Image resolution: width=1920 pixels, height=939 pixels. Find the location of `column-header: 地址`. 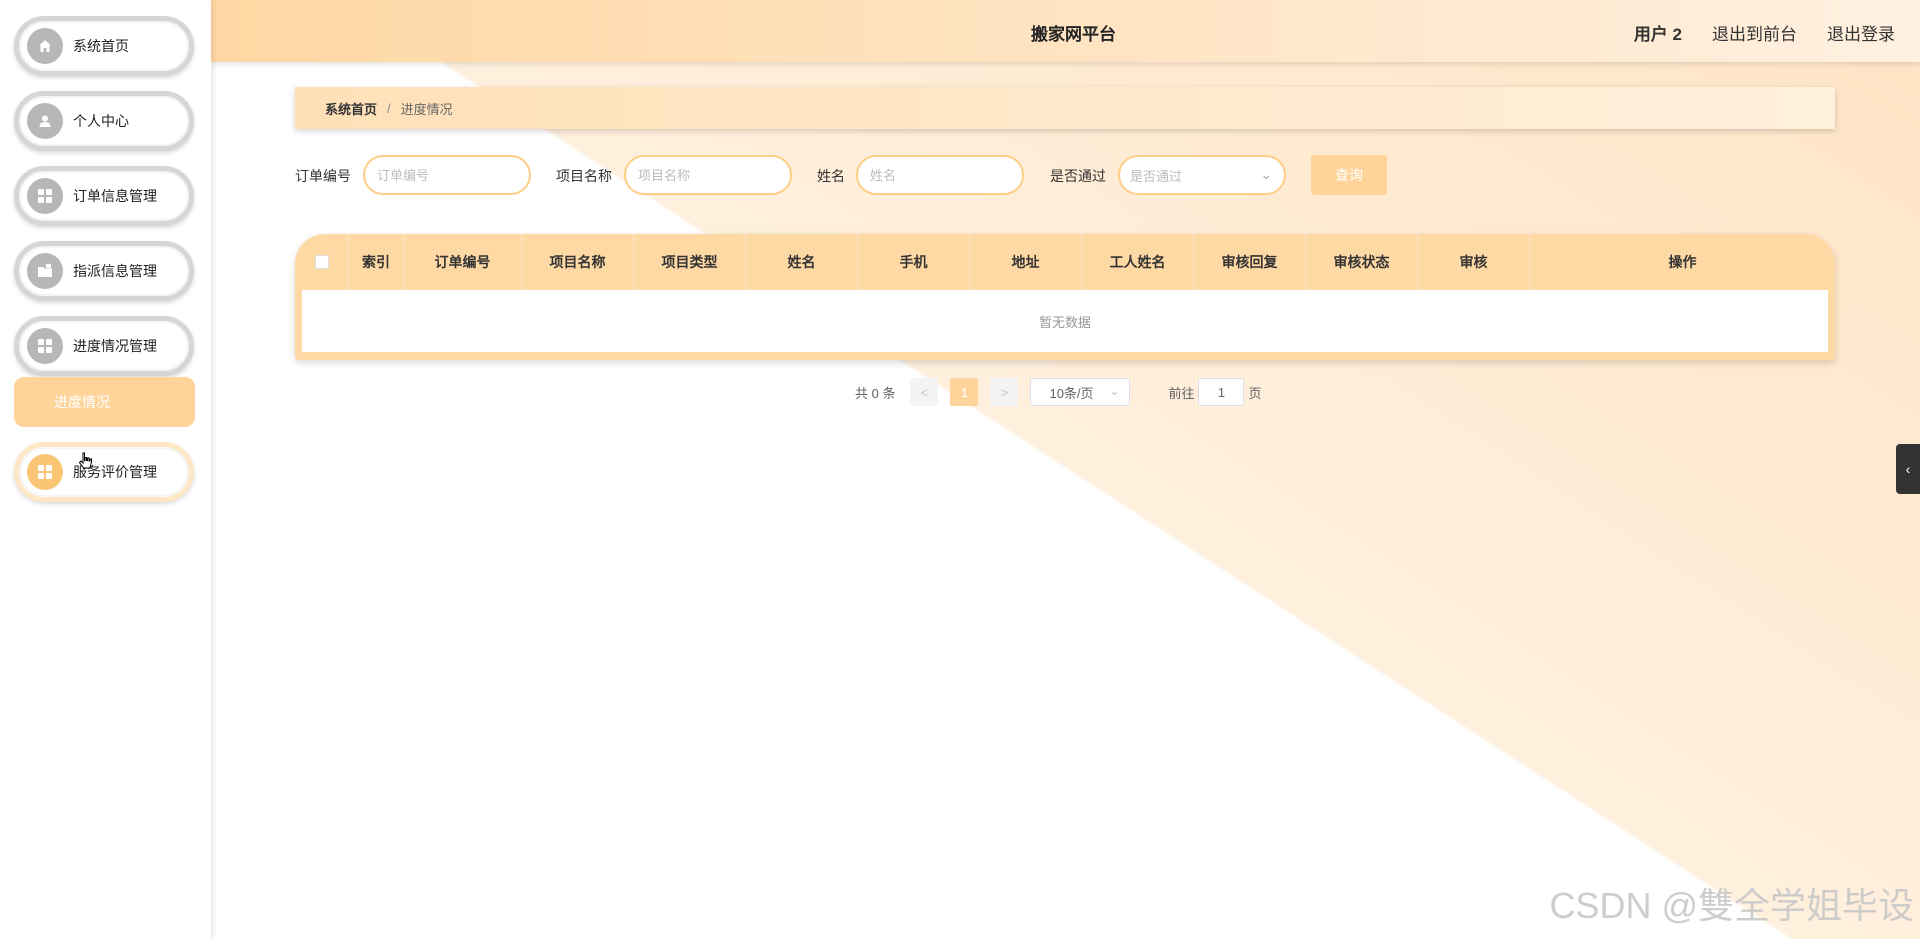

column-header: 地址 is located at coordinates (1026, 262).